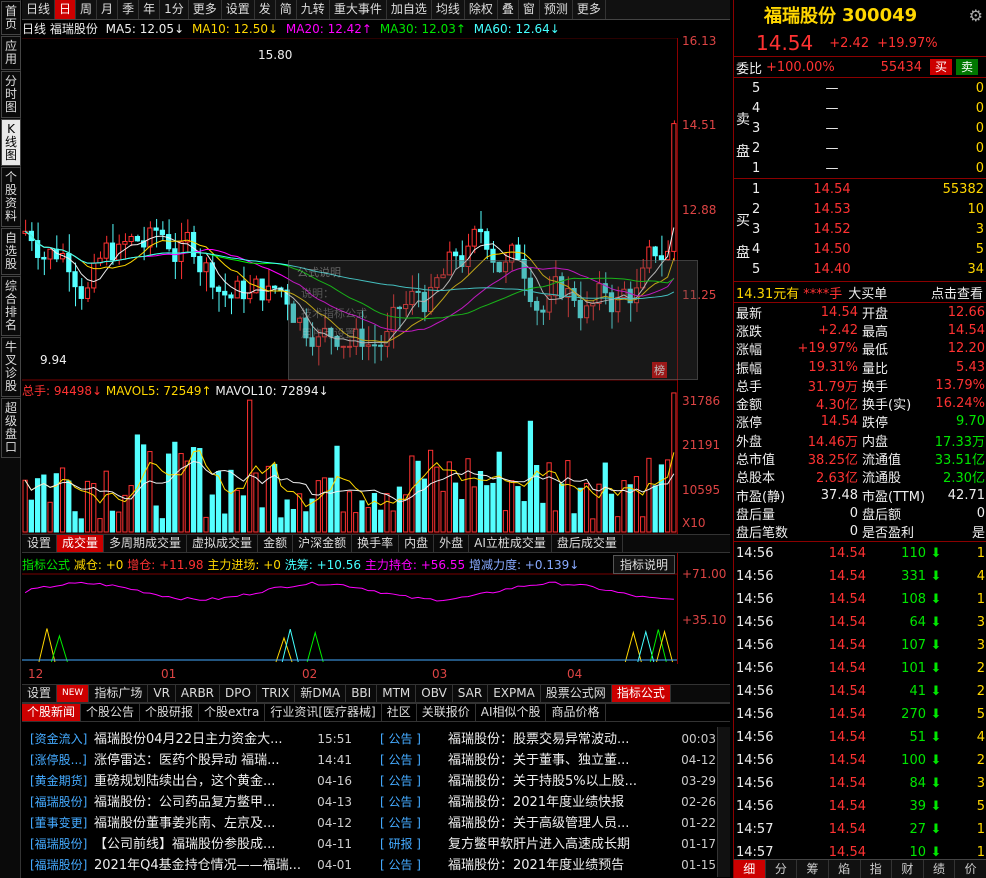  What do you see at coordinates (869, 88) in the screenshot?
I see `sell-level: 5 — 0` at bounding box center [869, 88].